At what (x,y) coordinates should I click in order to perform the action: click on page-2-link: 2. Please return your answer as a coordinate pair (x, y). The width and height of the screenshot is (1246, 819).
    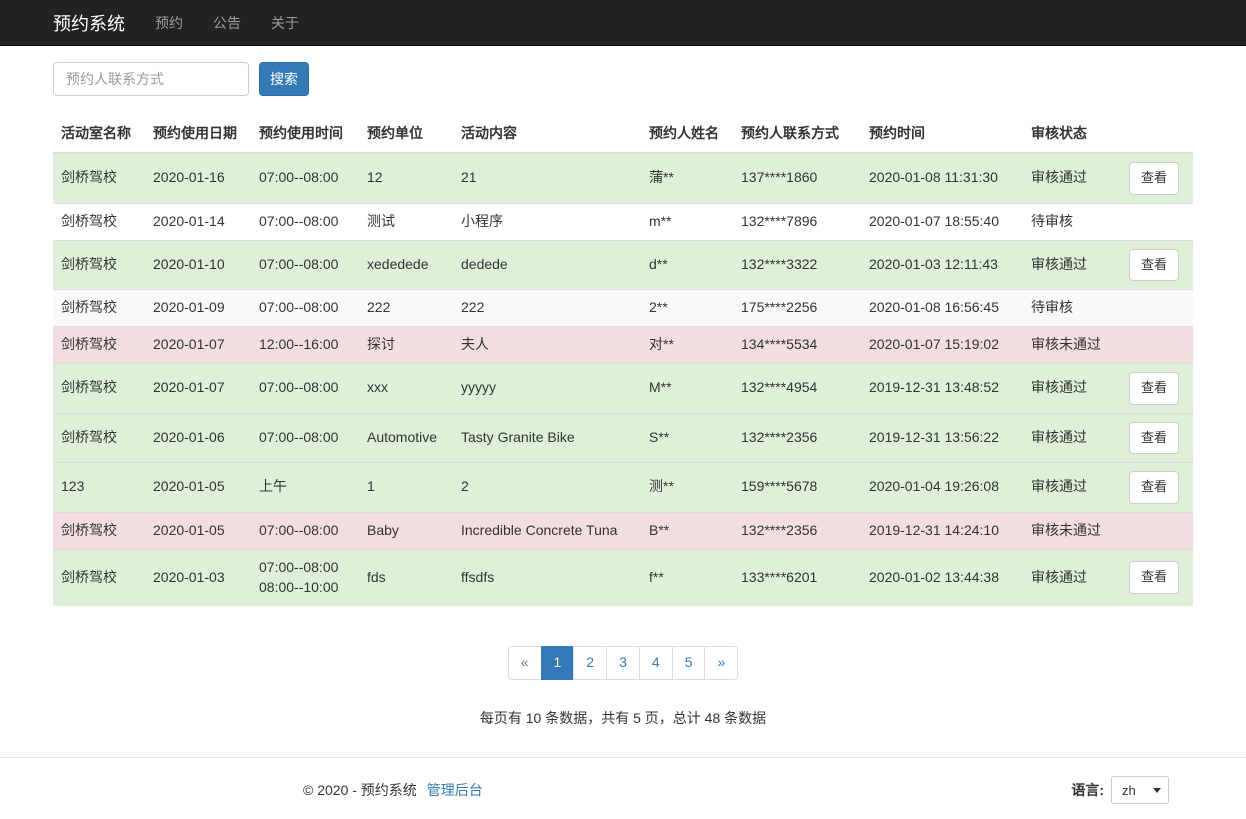
    Looking at the image, I should click on (590, 662).